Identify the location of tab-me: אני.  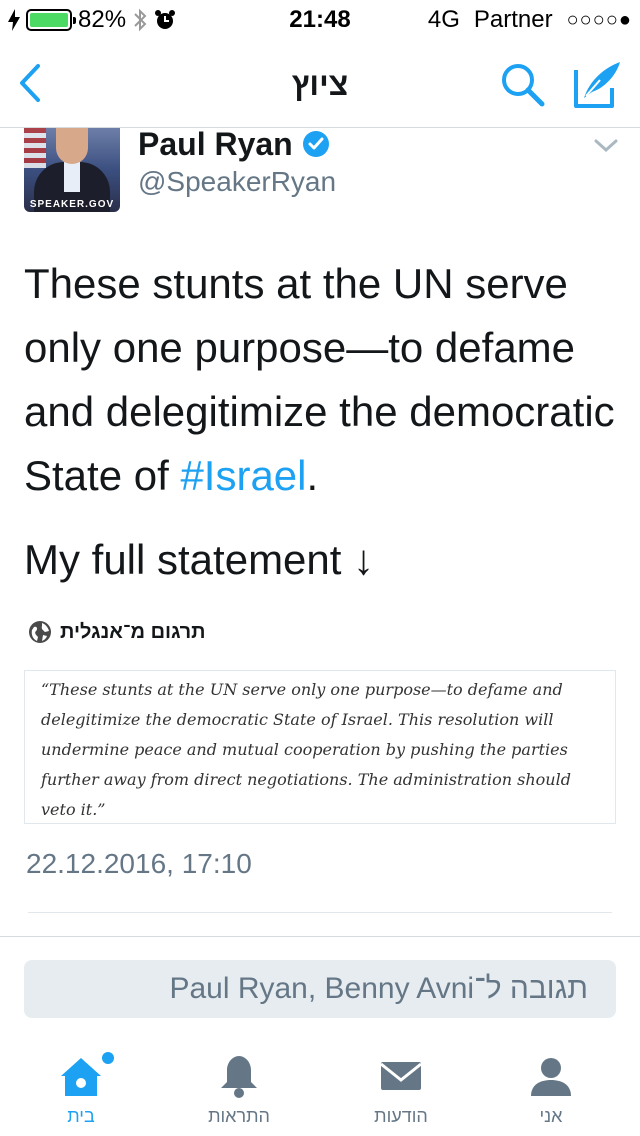
(551, 1094).